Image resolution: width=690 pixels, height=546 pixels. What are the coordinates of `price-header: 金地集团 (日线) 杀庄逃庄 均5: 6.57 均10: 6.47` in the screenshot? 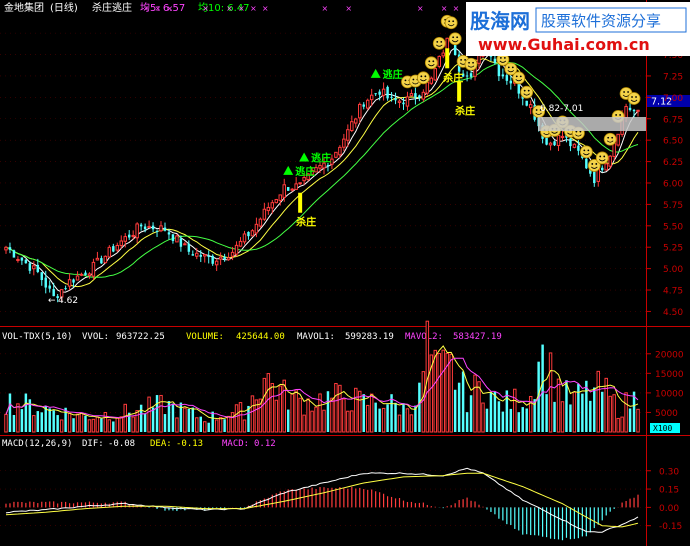 It's located at (127, 7).